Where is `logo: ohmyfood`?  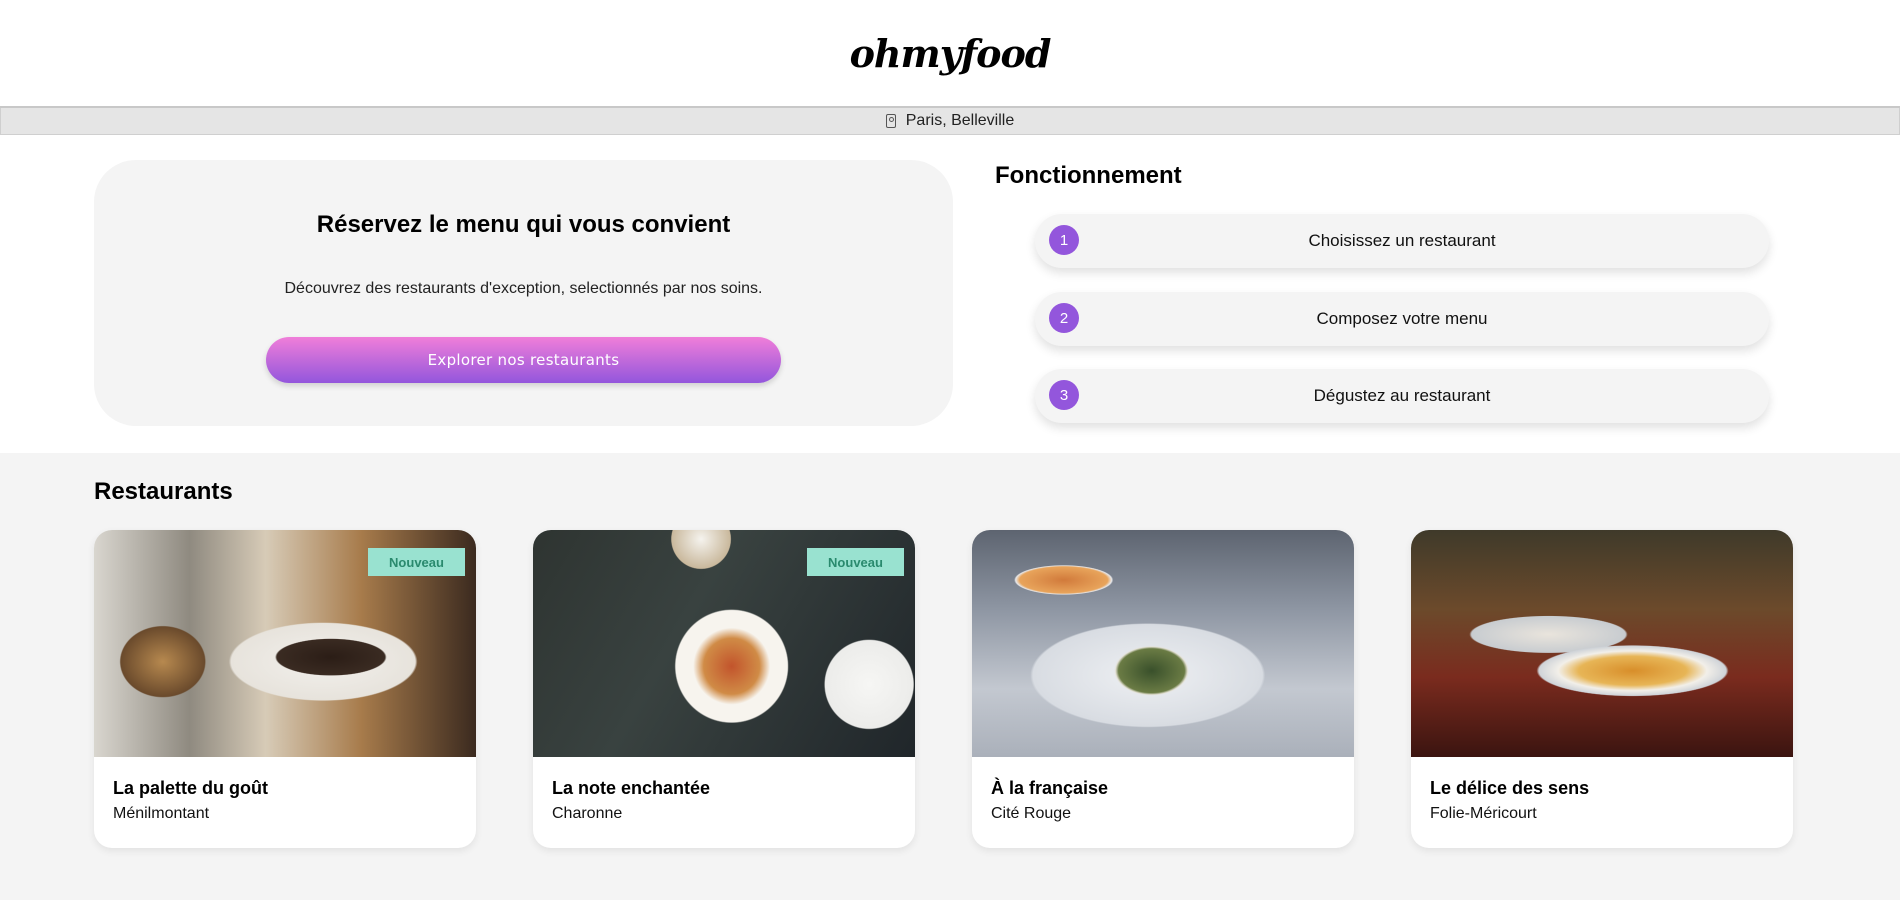 logo: ohmyfood is located at coordinates (951, 53).